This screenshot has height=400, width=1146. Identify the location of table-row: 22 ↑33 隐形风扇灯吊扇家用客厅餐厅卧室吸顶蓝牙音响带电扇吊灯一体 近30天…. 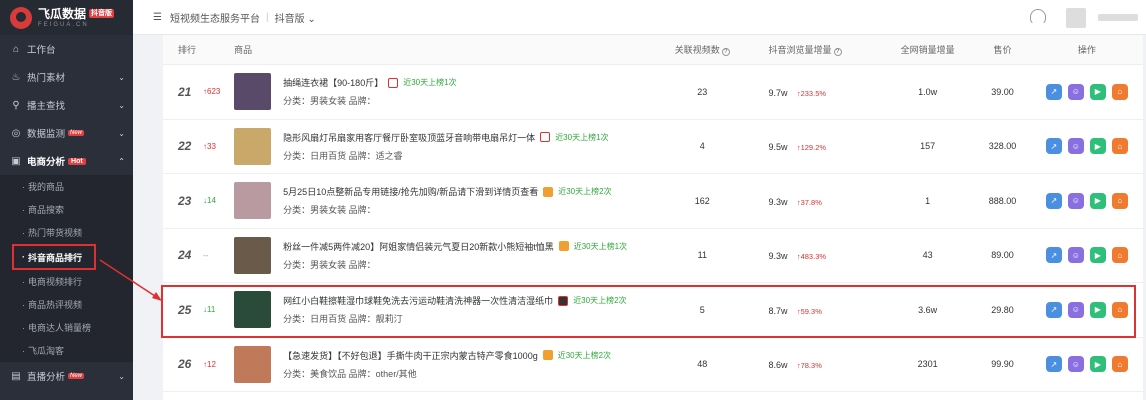
(653, 147).